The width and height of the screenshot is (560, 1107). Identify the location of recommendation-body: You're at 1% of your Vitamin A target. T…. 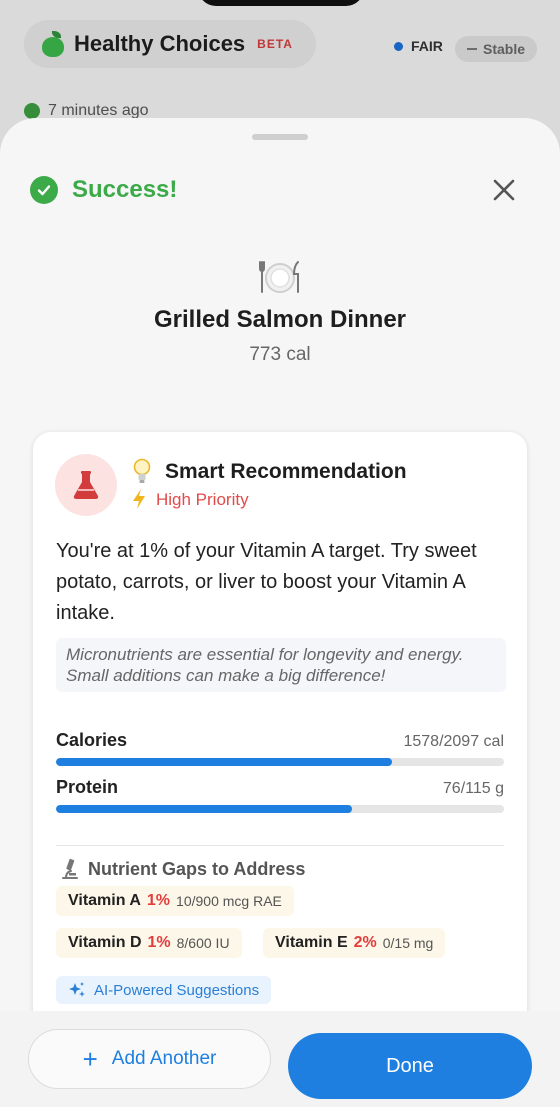
(266, 582).